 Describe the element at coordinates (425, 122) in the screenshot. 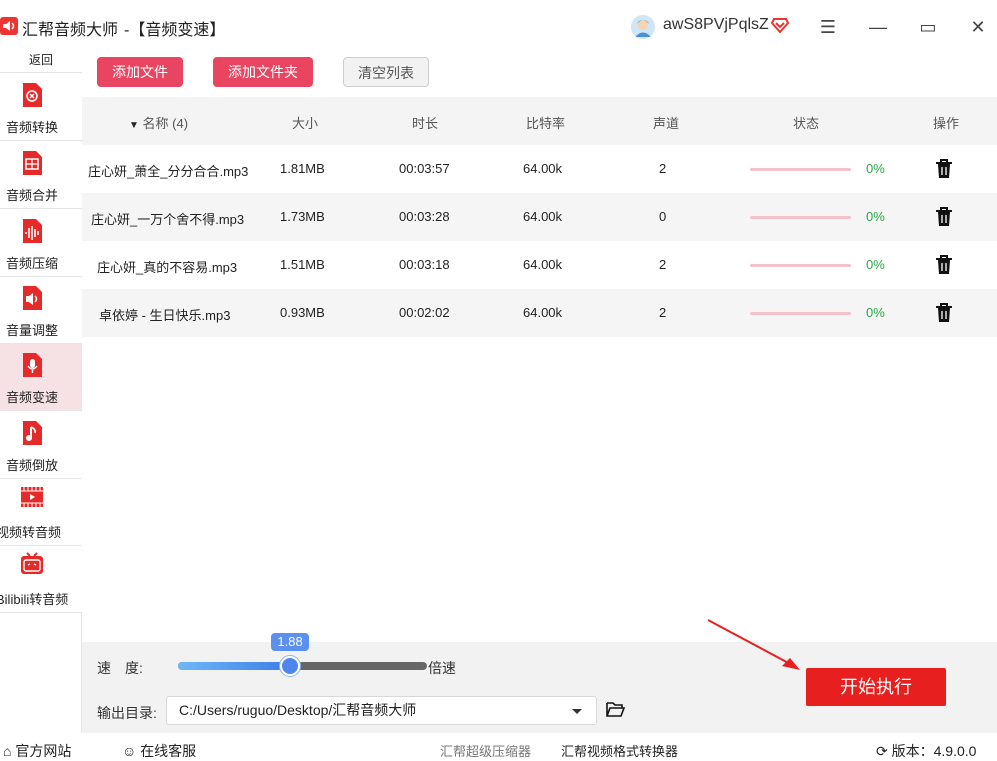

I see `column-header-duration: 时长` at that location.